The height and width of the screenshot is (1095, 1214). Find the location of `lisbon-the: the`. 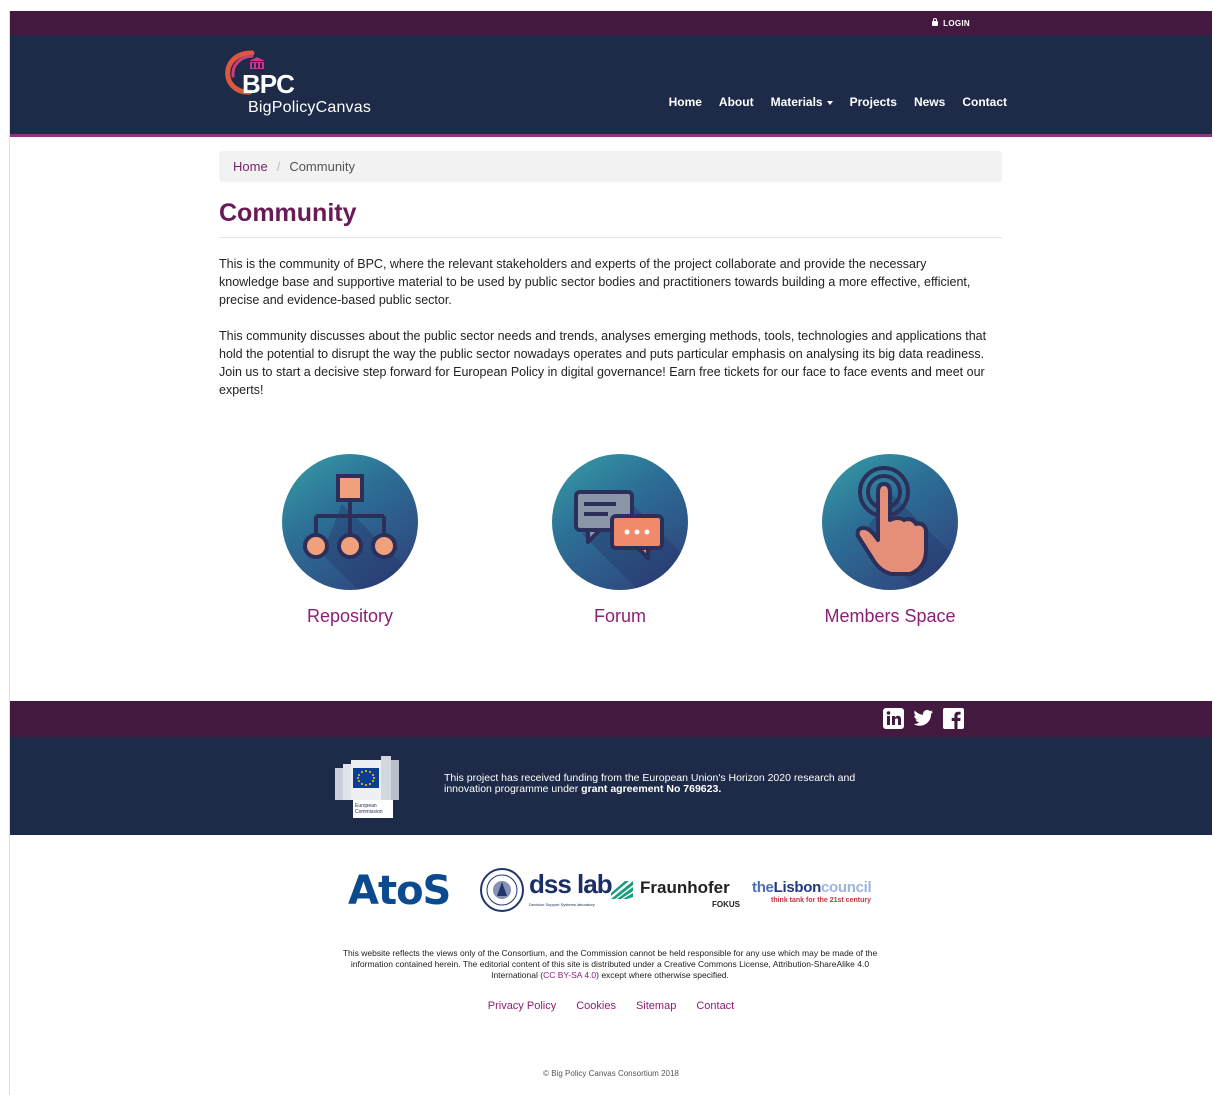

lisbon-the: the is located at coordinates (763, 887).